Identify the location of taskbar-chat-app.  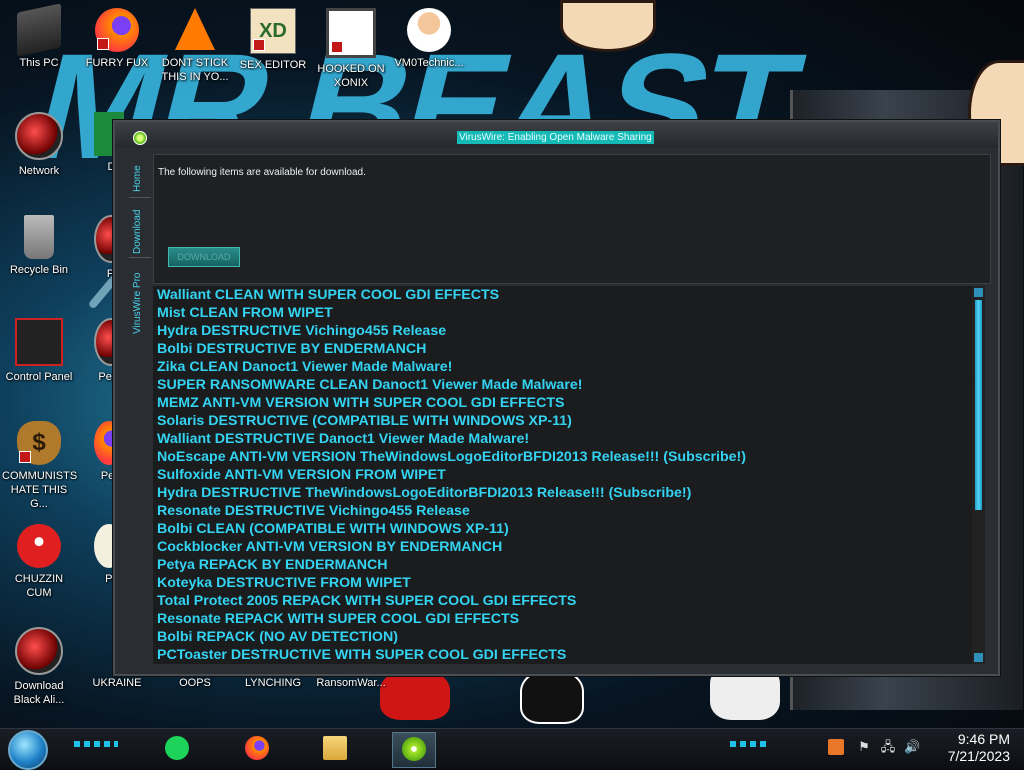
(177, 749).